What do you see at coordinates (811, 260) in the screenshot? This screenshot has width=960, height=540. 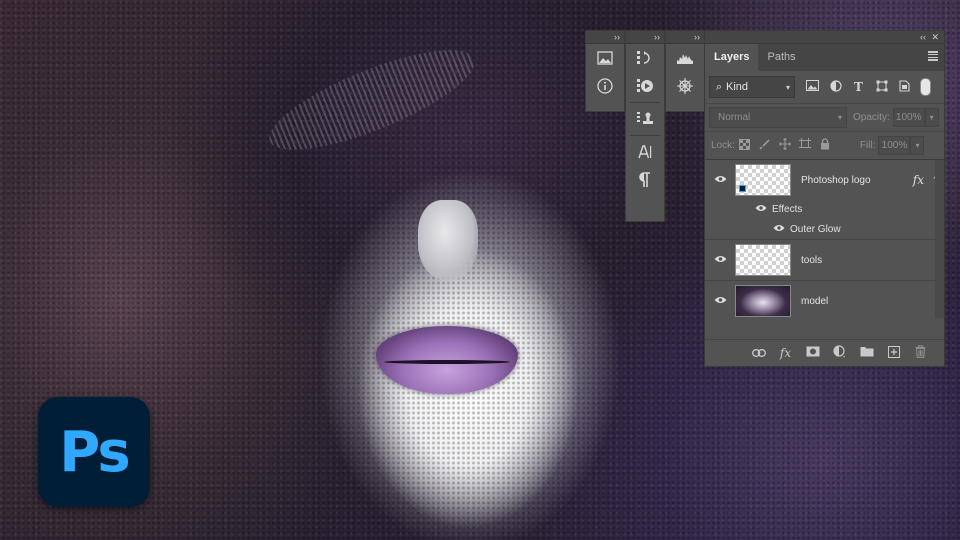 I see `layer-name: tools` at bounding box center [811, 260].